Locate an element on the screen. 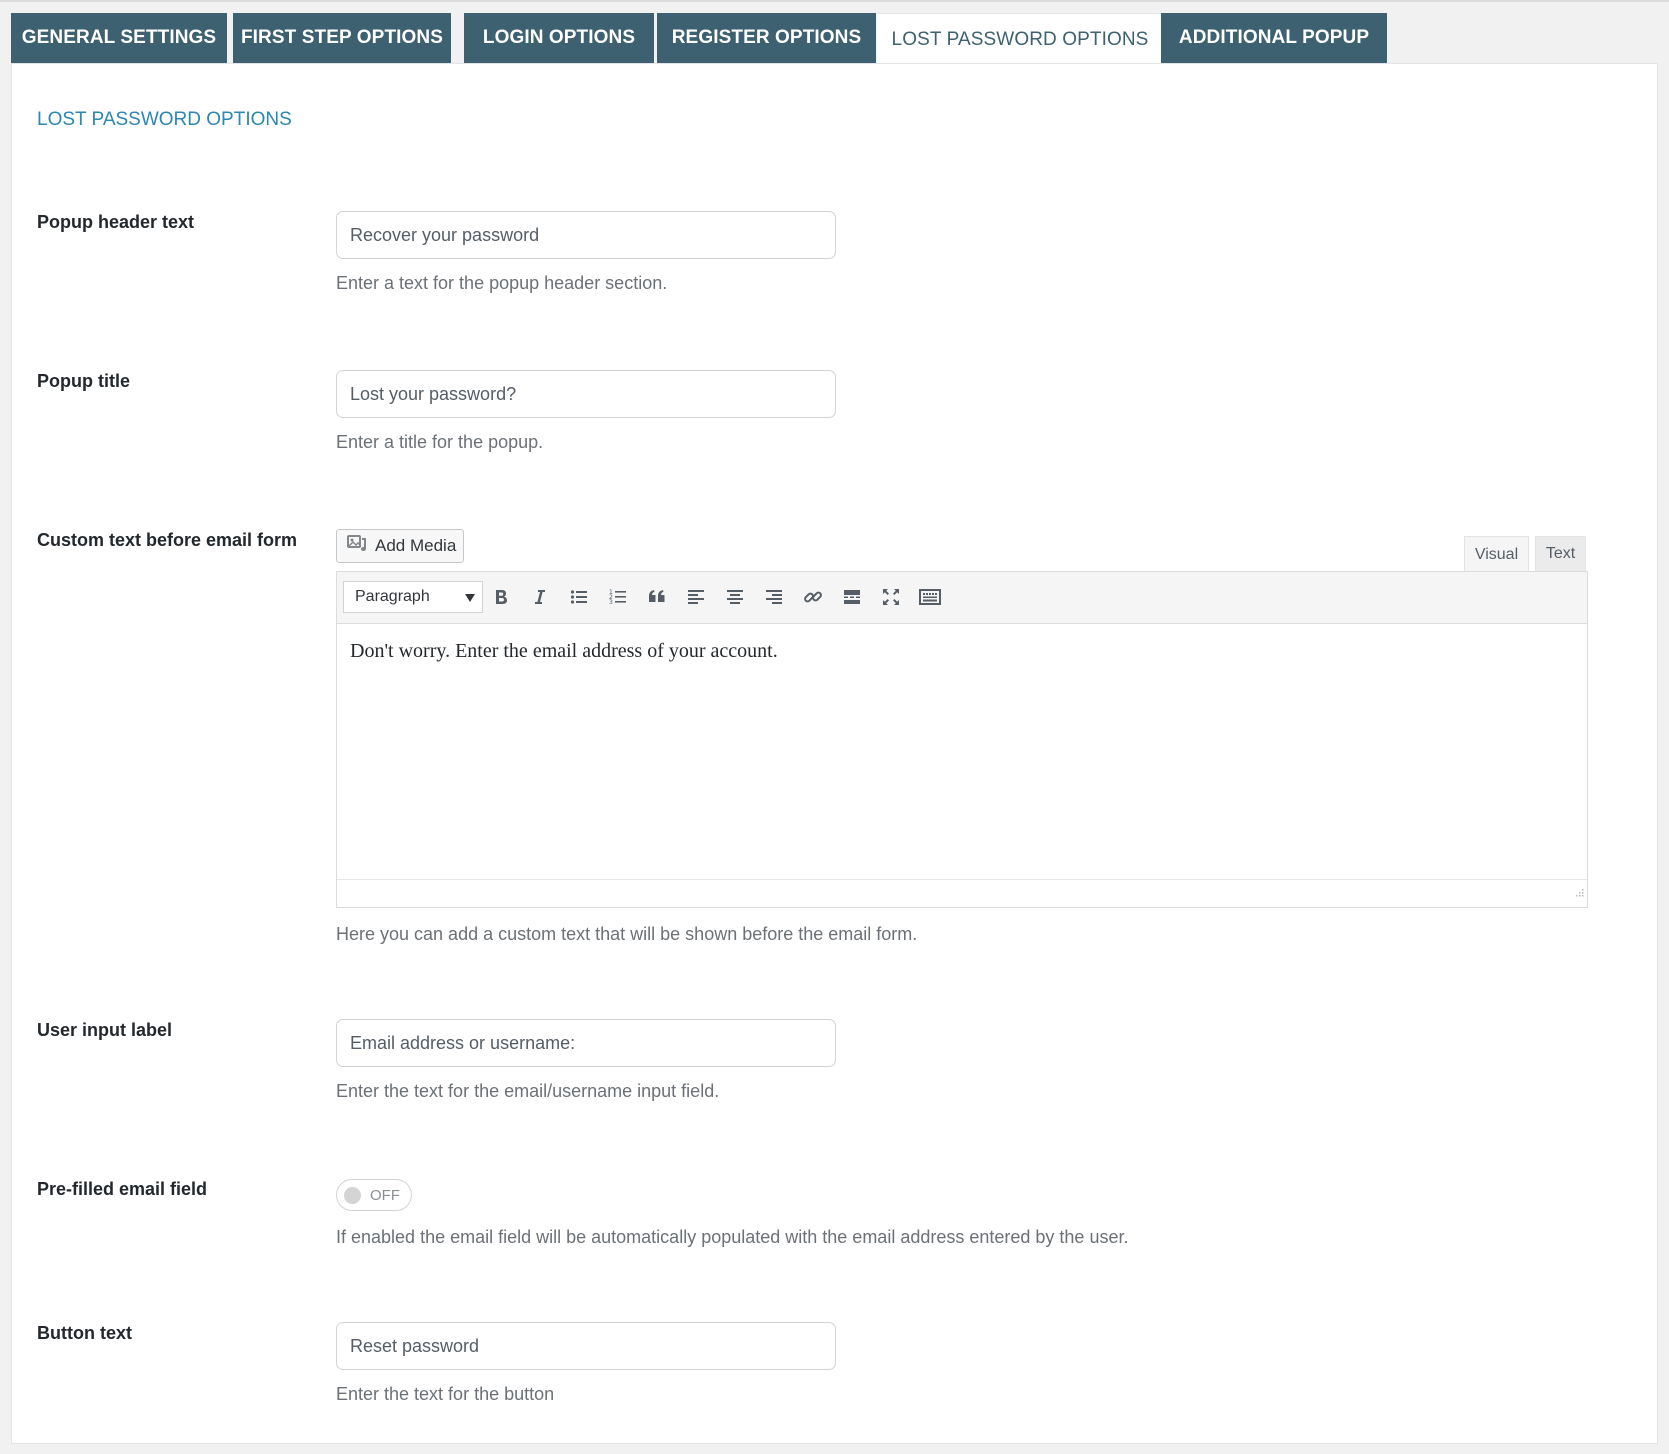 The width and height of the screenshot is (1669, 1454). format-select: Paragraph is located at coordinates (413, 597).